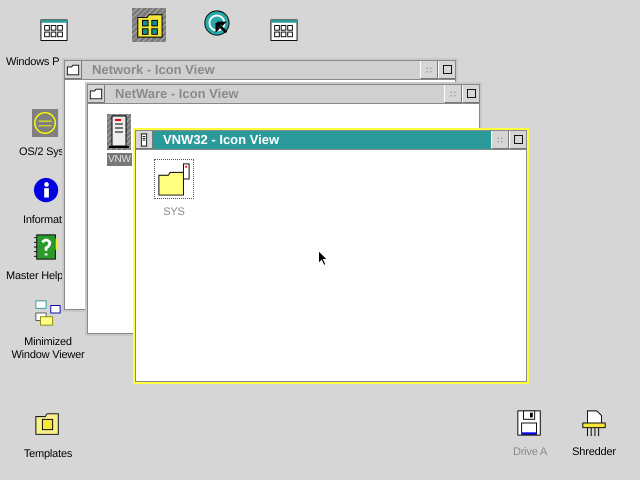 This screenshot has width=640, height=480. I want to click on window-title: NetWare - Icon View, so click(177, 94).